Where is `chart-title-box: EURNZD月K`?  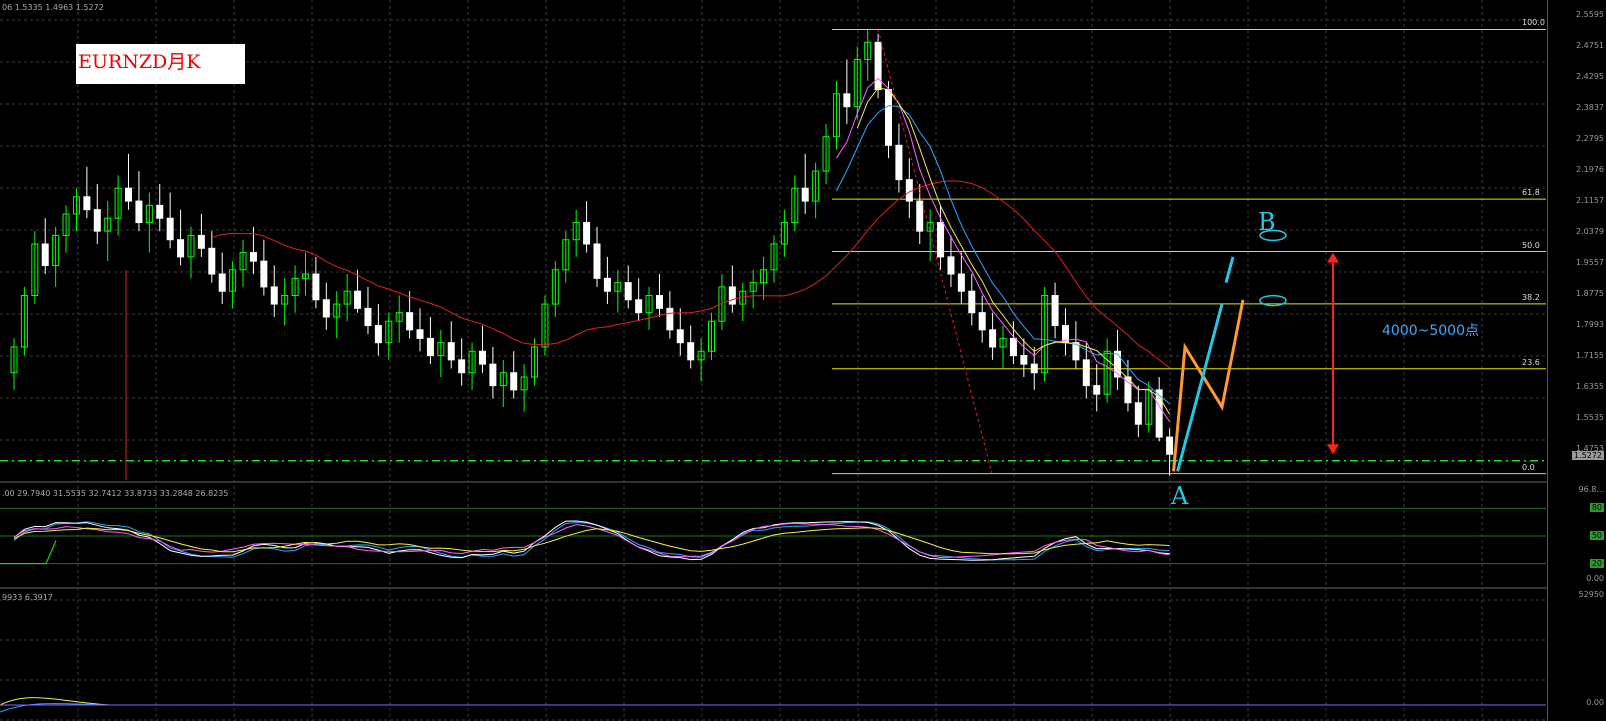 chart-title-box: EURNZD月K is located at coordinates (160, 64).